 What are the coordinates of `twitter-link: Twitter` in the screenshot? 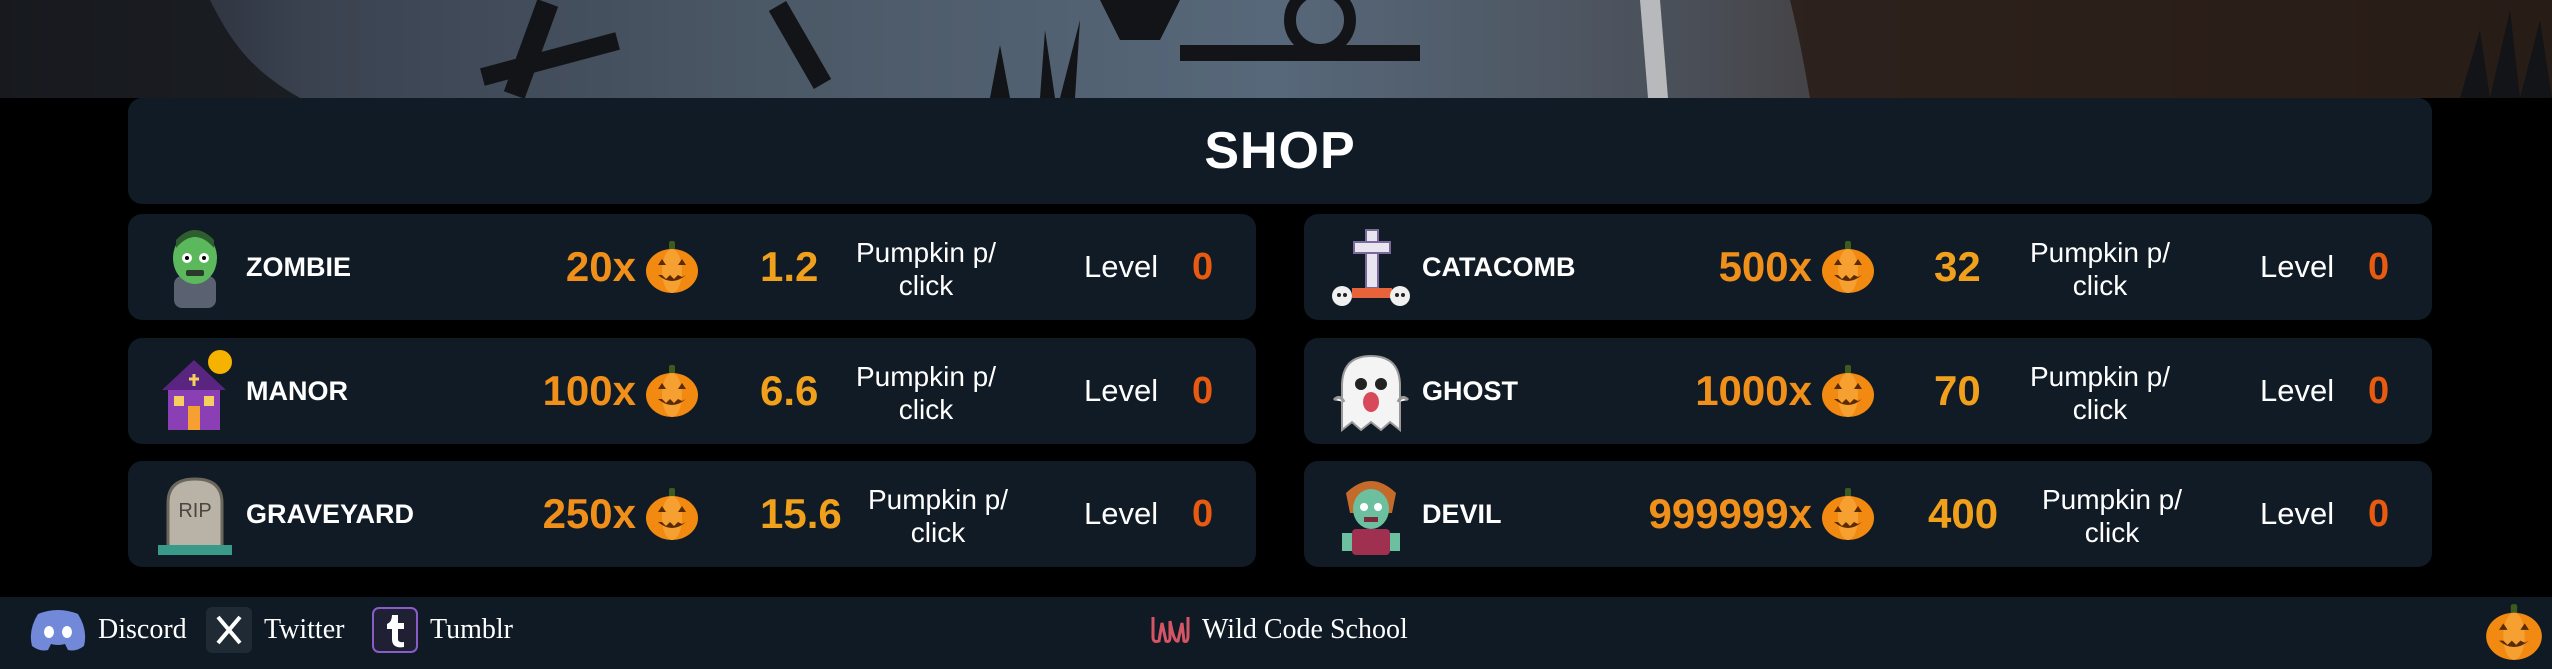 It's located at (275, 630).